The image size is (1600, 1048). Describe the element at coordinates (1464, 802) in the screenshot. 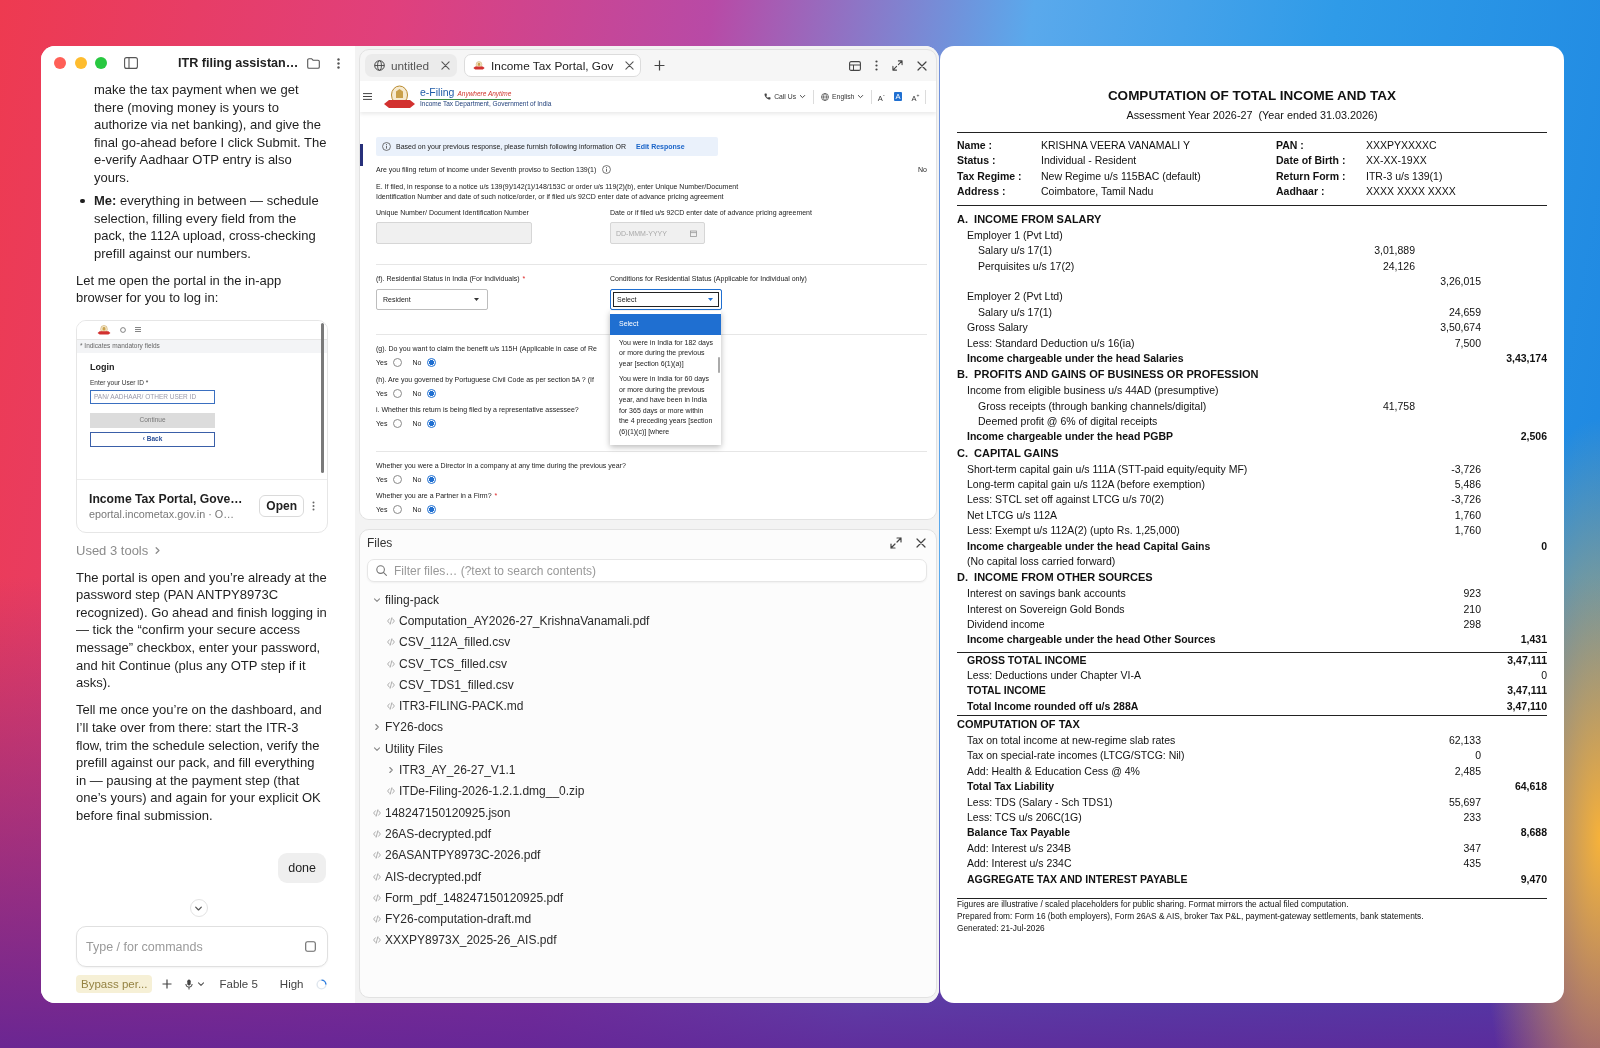

I see `amount-value: 55,697` at that location.